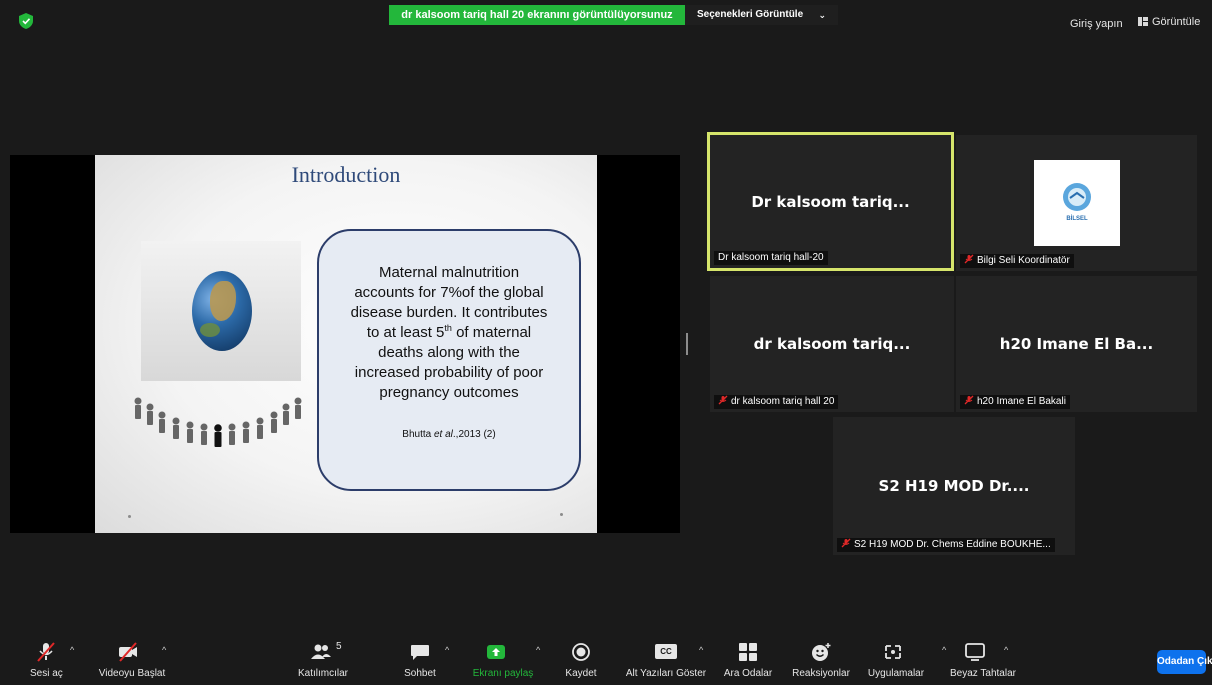 This screenshot has height=685, width=1212. What do you see at coordinates (420, 673) in the screenshot?
I see `chat-label: Sohbet` at bounding box center [420, 673].